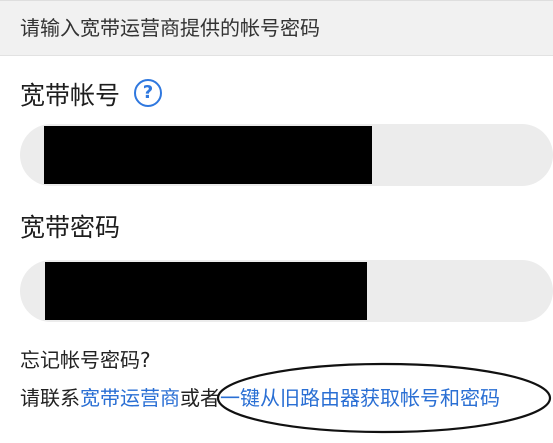 Image resolution: width=553 pixels, height=443 pixels. Describe the element at coordinates (50, 398) in the screenshot. I see `contact-prefix-text: 请联系` at that location.